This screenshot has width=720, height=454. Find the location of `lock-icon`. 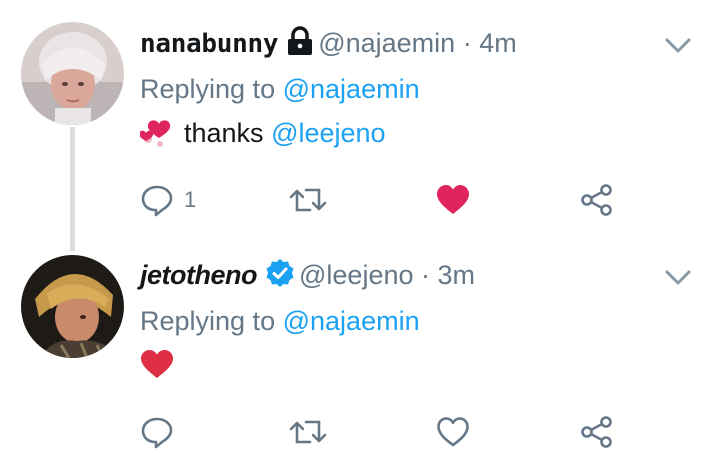

lock-icon is located at coordinates (300, 45).